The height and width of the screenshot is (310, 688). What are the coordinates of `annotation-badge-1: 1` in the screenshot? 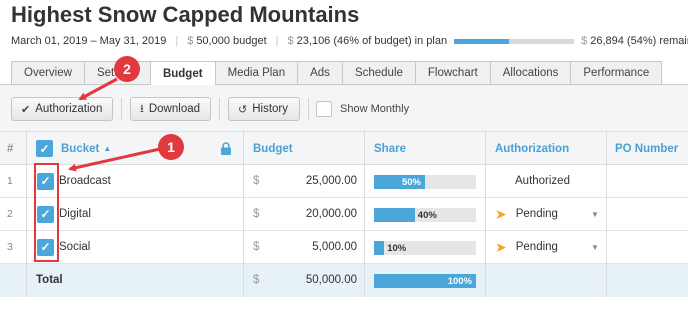 It's located at (171, 147).